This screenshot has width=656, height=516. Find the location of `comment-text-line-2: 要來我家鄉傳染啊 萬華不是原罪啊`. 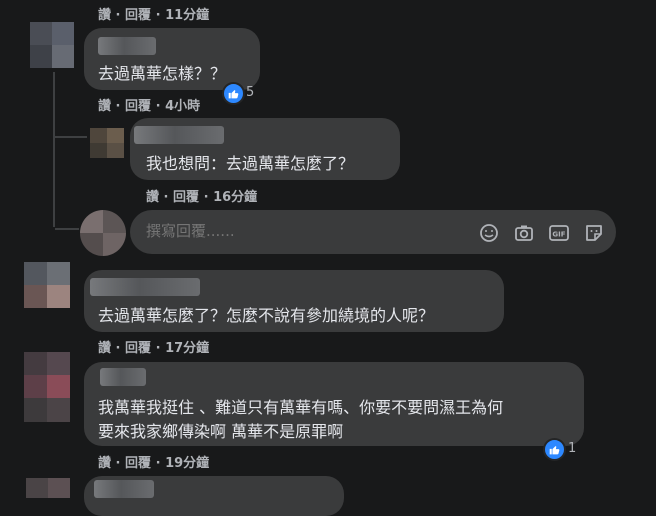

comment-text-line-2: 要來我家鄉傳染啊 萬華不是原罪啊 is located at coordinates (221, 431).